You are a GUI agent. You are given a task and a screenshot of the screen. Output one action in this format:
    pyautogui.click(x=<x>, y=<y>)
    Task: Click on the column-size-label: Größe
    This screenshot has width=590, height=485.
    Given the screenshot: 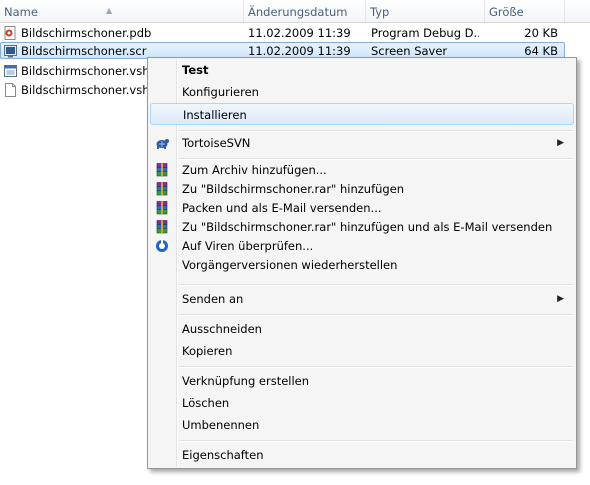 What is the action you would take?
    pyautogui.click(x=506, y=12)
    